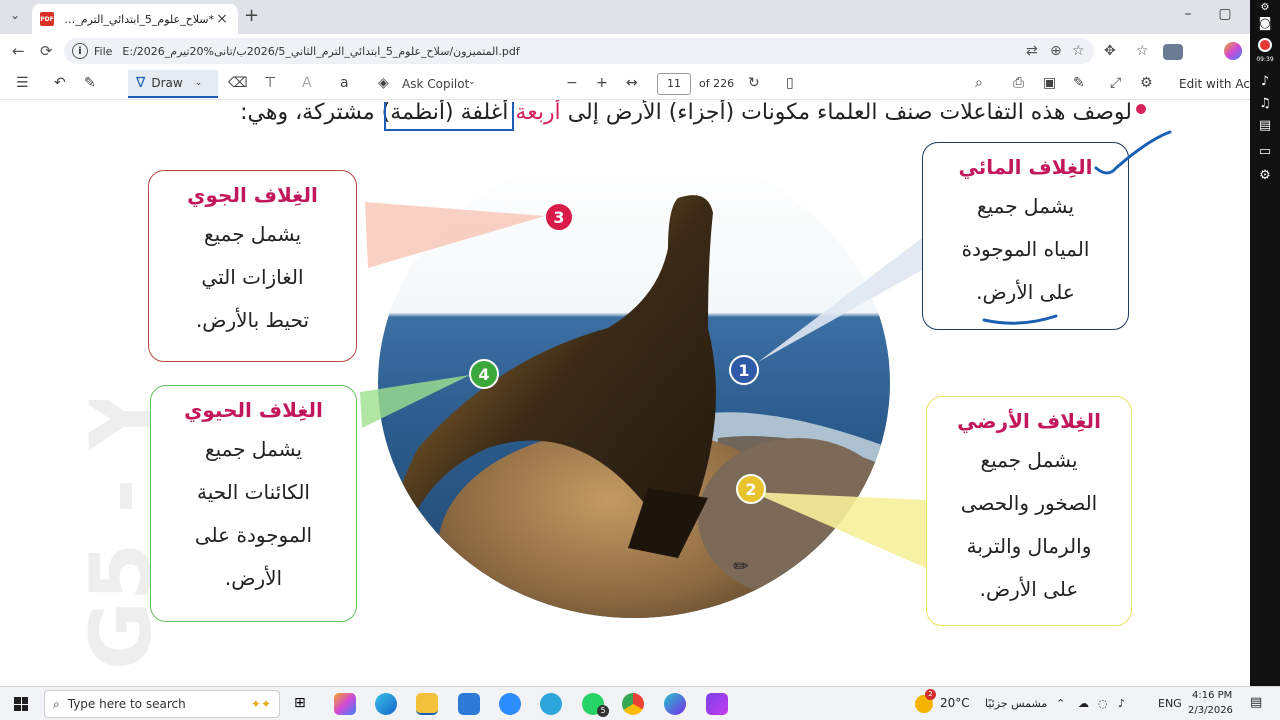 The height and width of the screenshot is (720, 1280). What do you see at coordinates (253, 535) in the screenshot?
I see `biosphere-line: الموجودة على` at bounding box center [253, 535].